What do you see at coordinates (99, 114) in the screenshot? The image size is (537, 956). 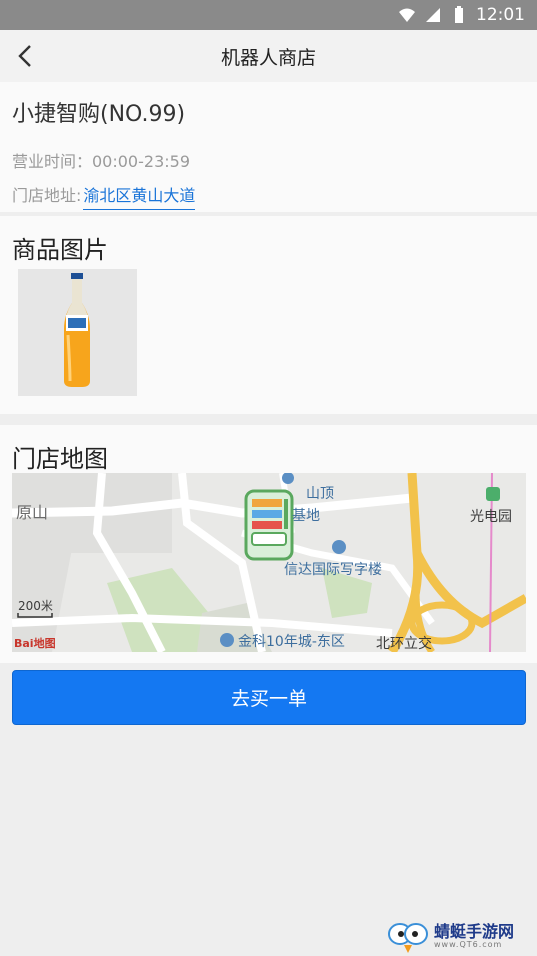 I see `store-name: 小捷智购(NO.99)` at bounding box center [99, 114].